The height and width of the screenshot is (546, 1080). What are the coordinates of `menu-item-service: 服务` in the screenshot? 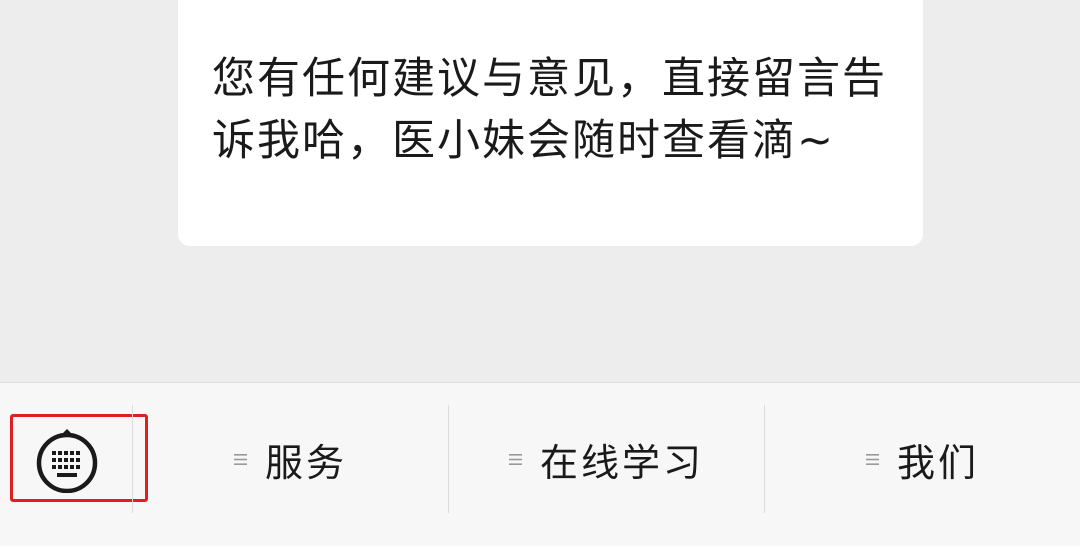 It's located at (290, 459).